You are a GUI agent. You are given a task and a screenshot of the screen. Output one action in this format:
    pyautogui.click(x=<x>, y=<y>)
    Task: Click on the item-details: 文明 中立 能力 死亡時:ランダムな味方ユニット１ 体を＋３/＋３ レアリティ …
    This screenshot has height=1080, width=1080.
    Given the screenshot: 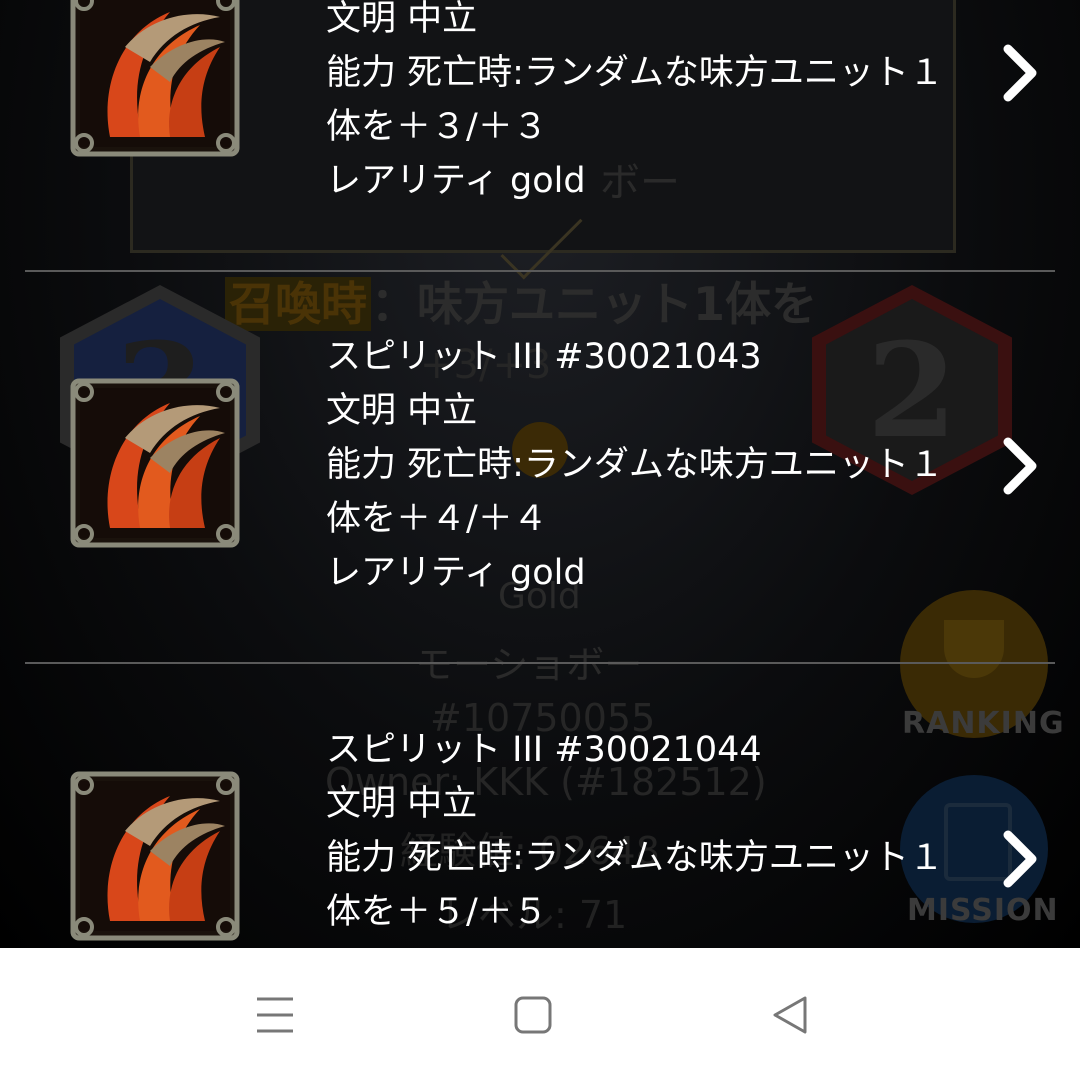 What is the action you would take?
    pyautogui.click(x=646, y=104)
    